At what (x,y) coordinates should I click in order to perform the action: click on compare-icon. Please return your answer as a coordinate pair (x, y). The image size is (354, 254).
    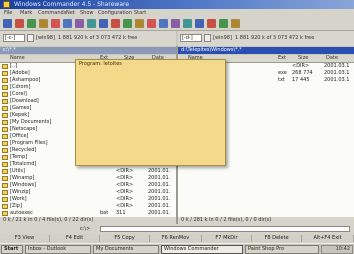
    Looking at the image, I should click on (235, 23).